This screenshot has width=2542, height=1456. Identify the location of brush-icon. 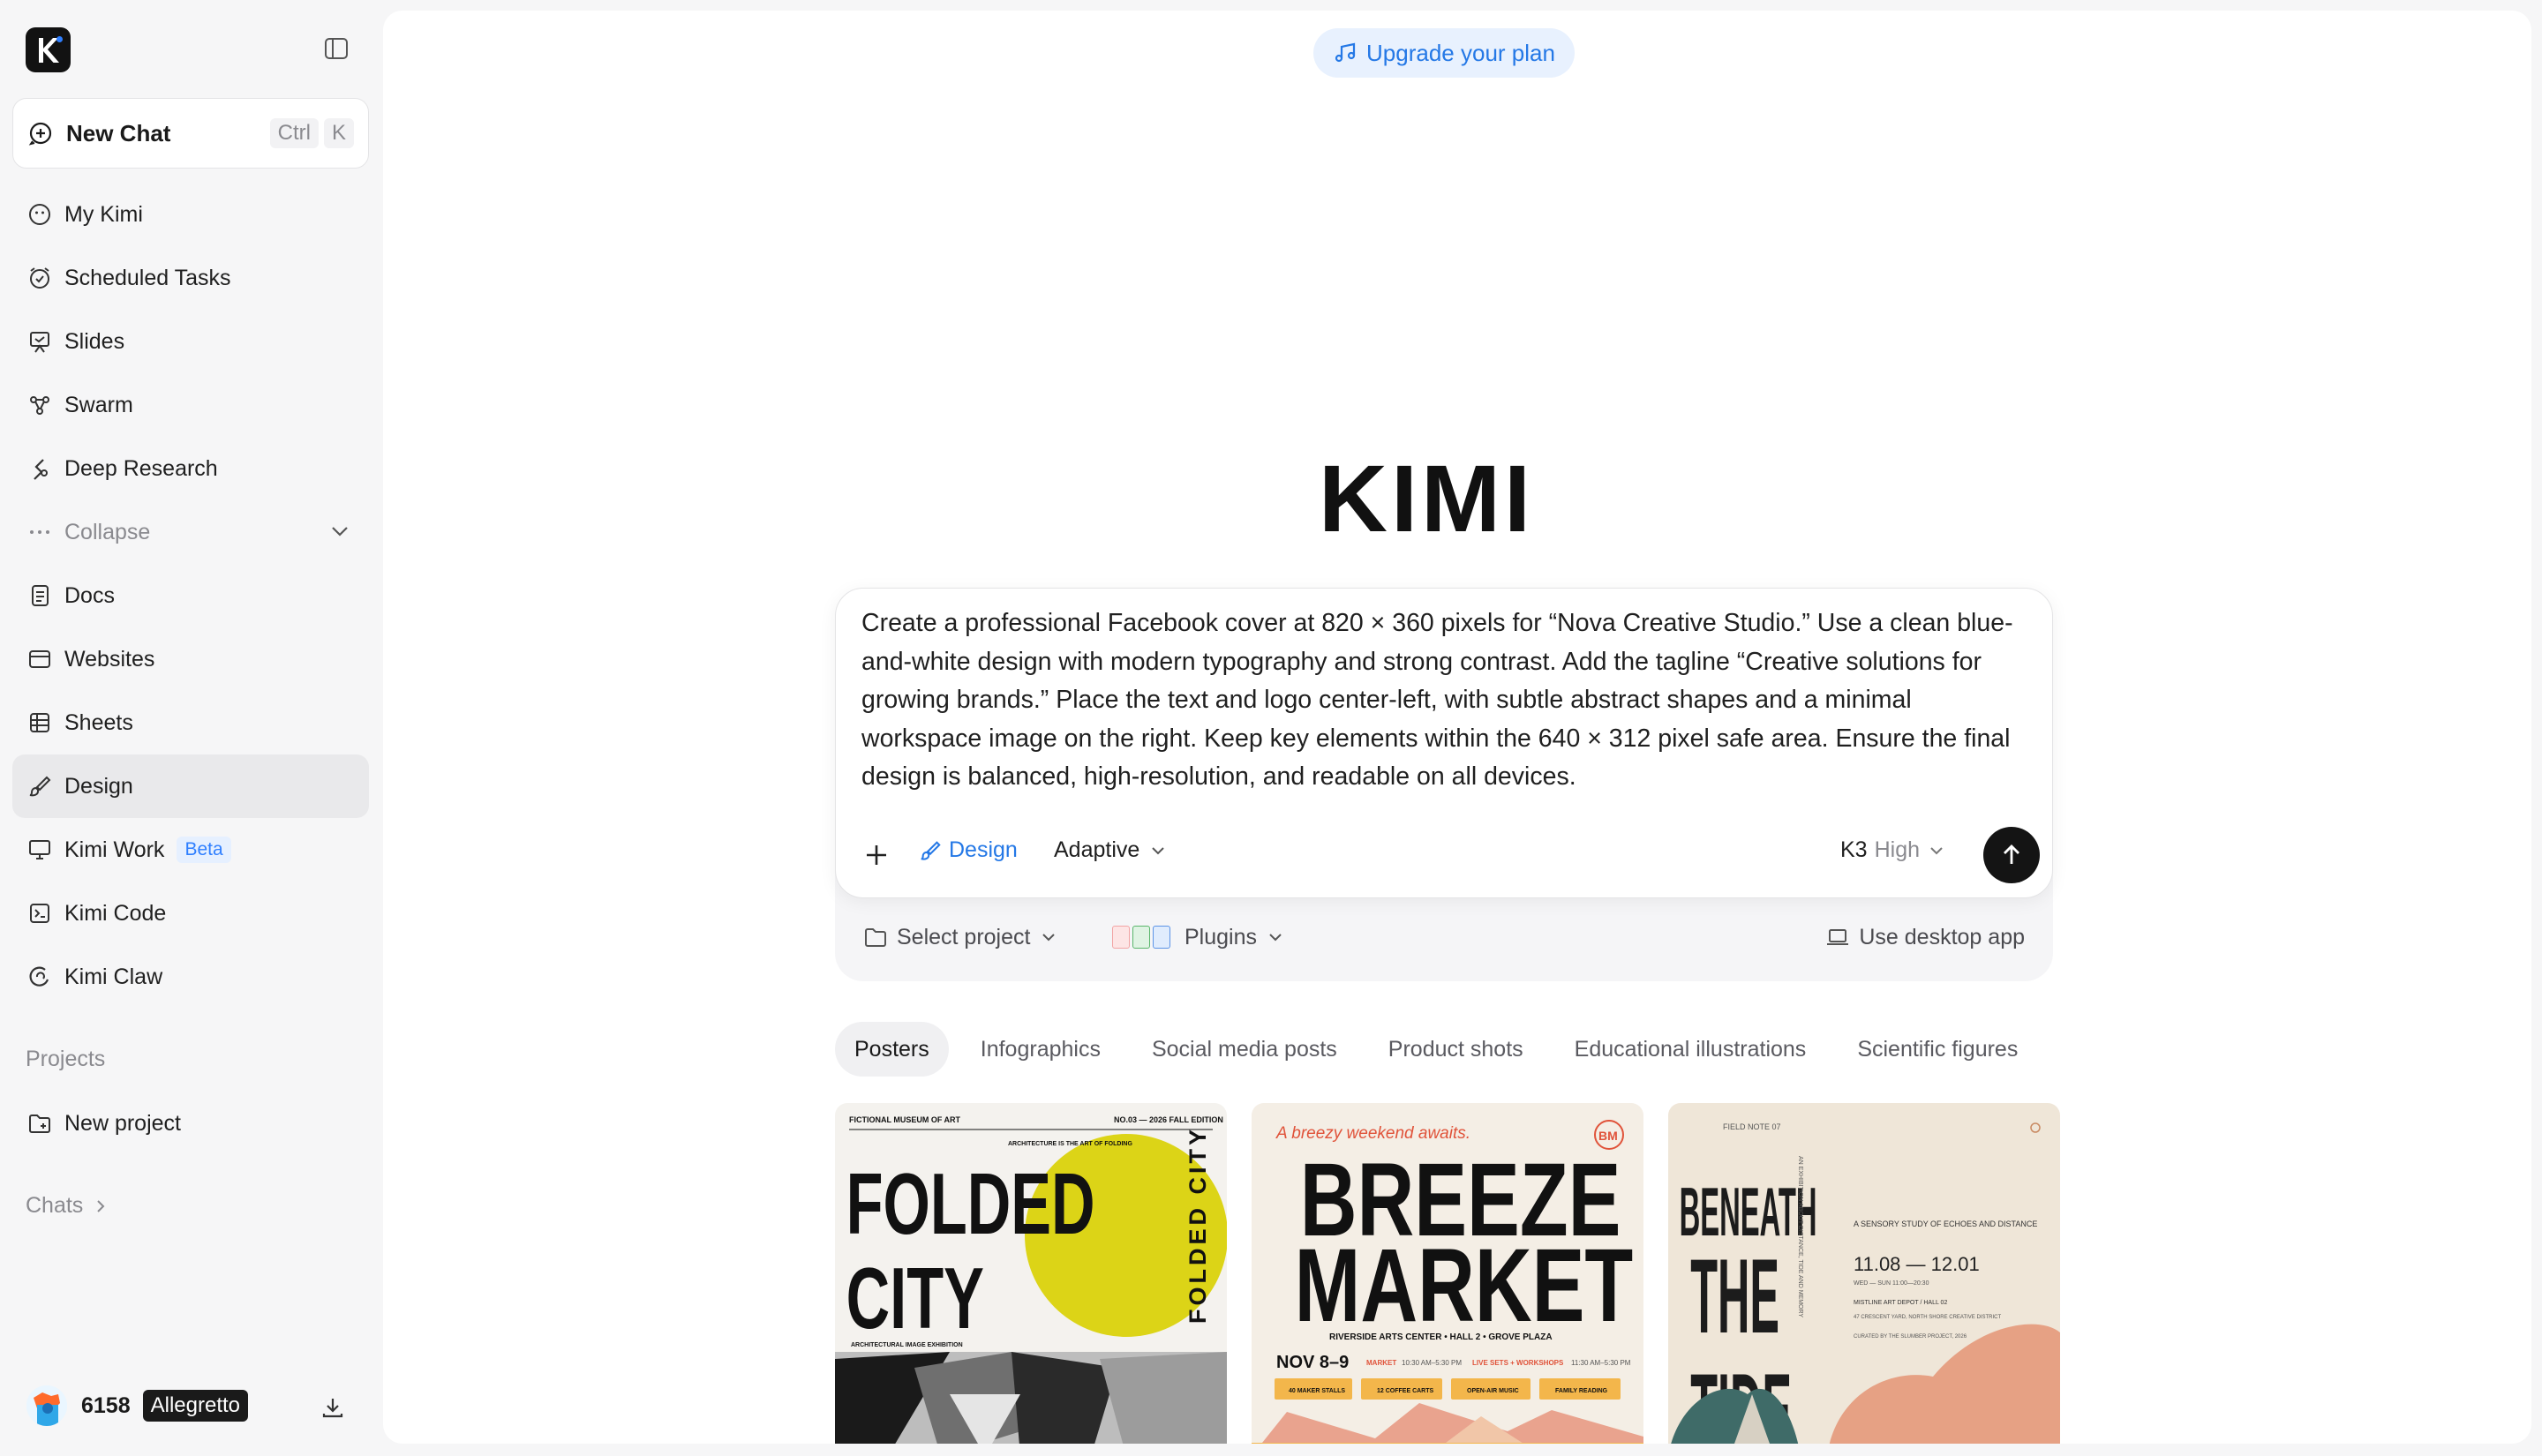
(39, 786).